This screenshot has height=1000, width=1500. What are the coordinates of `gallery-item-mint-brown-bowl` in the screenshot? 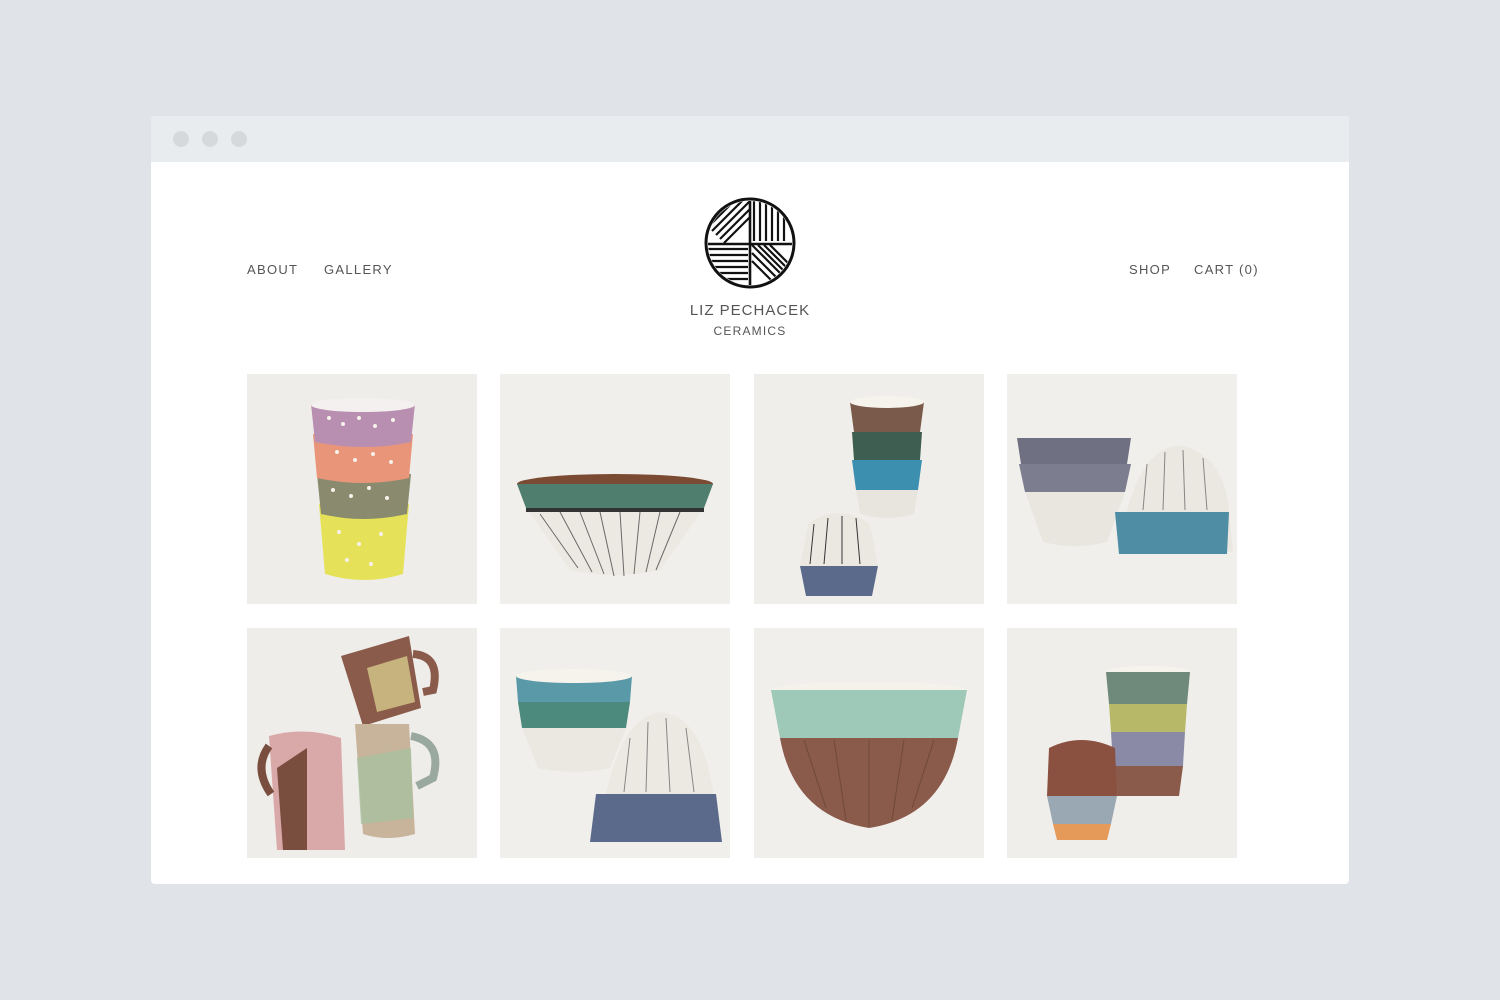 It's located at (869, 743).